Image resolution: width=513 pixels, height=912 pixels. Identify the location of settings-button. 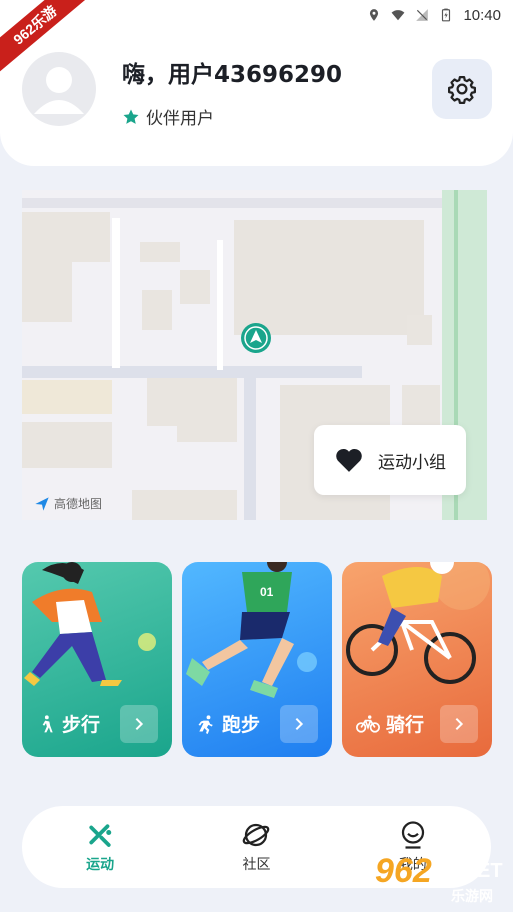
(462, 89).